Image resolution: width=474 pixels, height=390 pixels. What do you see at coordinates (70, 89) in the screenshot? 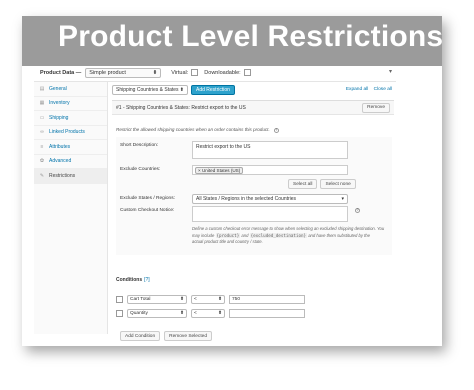
I see `tab-general: ▤ General` at bounding box center [70, 89].